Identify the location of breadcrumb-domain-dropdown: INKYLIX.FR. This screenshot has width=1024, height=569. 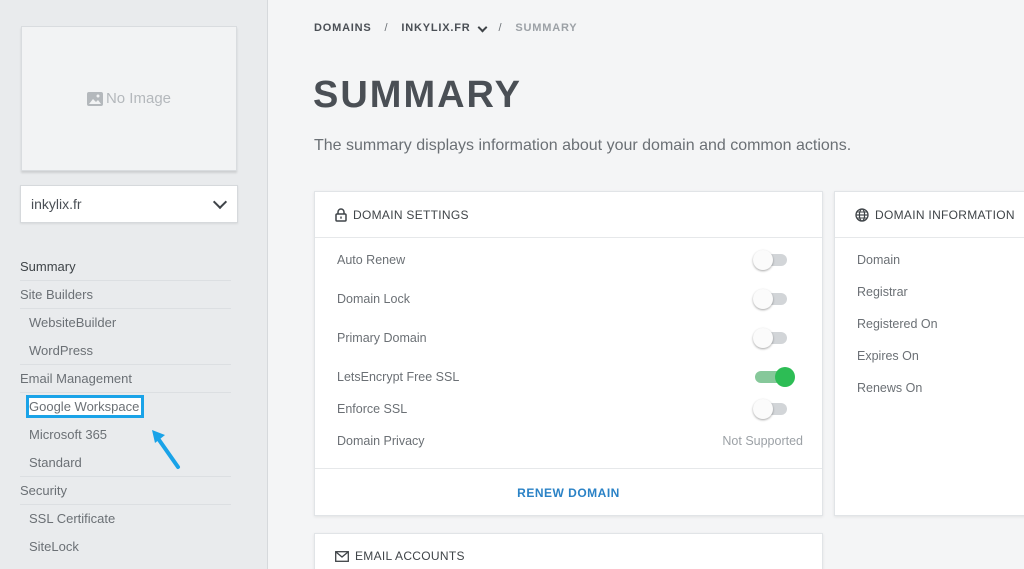
(444, 28).